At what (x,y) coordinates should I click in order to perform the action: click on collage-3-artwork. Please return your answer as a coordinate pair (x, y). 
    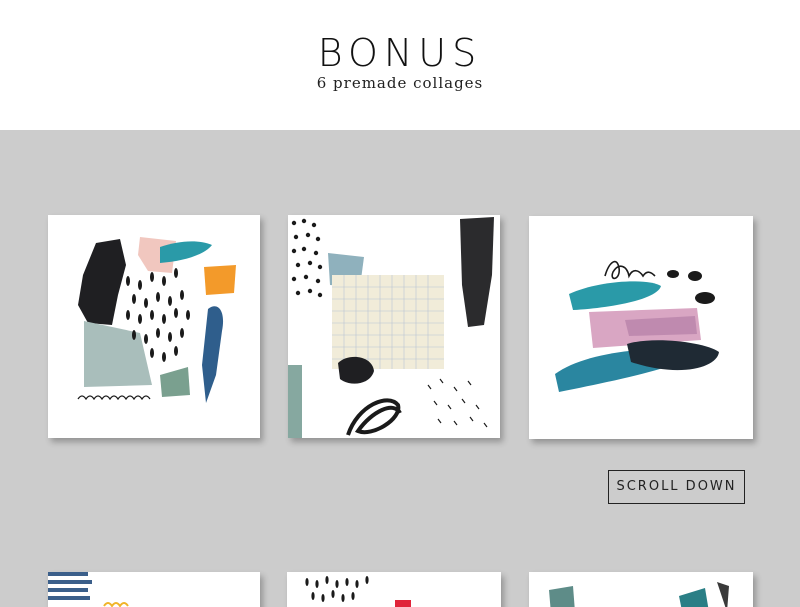
    Looking at the image, I should click on (637, 326).